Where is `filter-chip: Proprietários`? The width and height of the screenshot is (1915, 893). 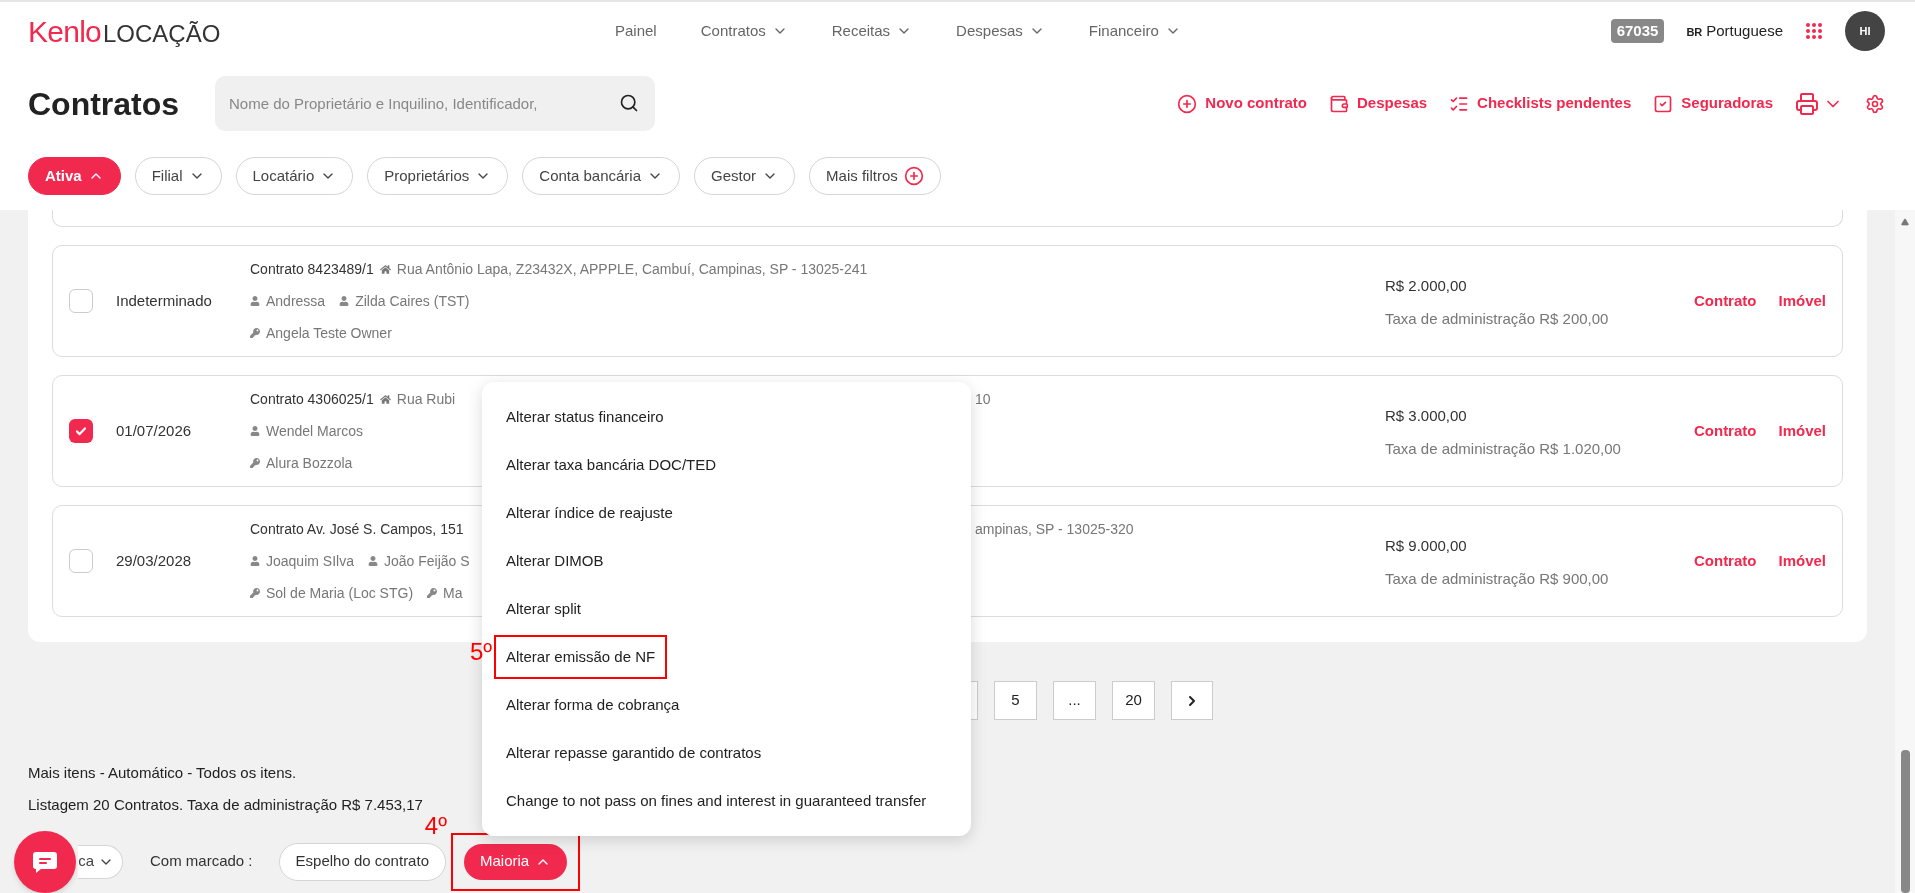 filter-chip: Proprietários is located at coordinates (438, 176).